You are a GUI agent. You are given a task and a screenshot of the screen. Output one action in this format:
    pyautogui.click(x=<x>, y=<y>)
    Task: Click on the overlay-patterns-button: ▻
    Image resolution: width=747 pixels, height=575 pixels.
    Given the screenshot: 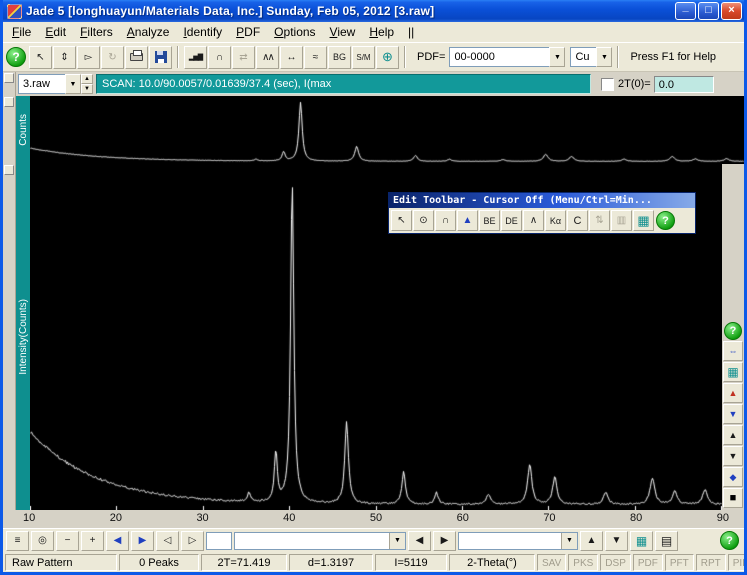 What is the action you would take?
    pyautogui.click(x=88, y=57)
    